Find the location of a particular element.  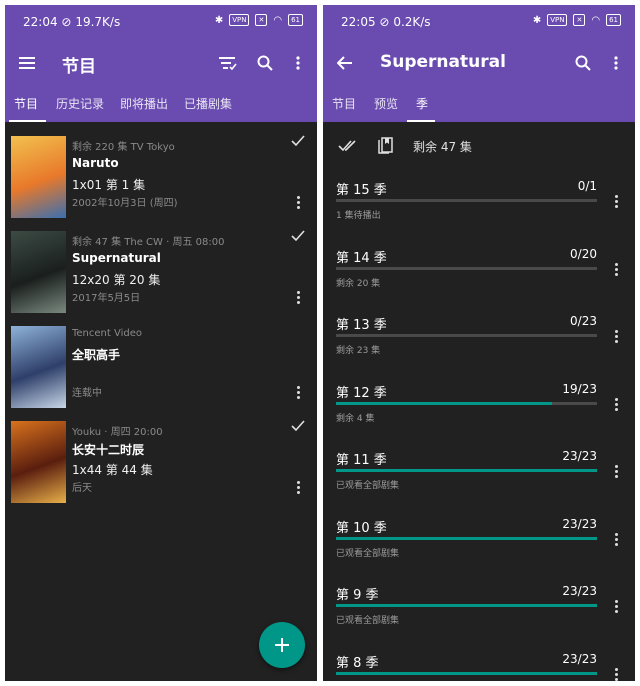

tab-bar: 节目 预览 季 is located at coordinates (479, 105).